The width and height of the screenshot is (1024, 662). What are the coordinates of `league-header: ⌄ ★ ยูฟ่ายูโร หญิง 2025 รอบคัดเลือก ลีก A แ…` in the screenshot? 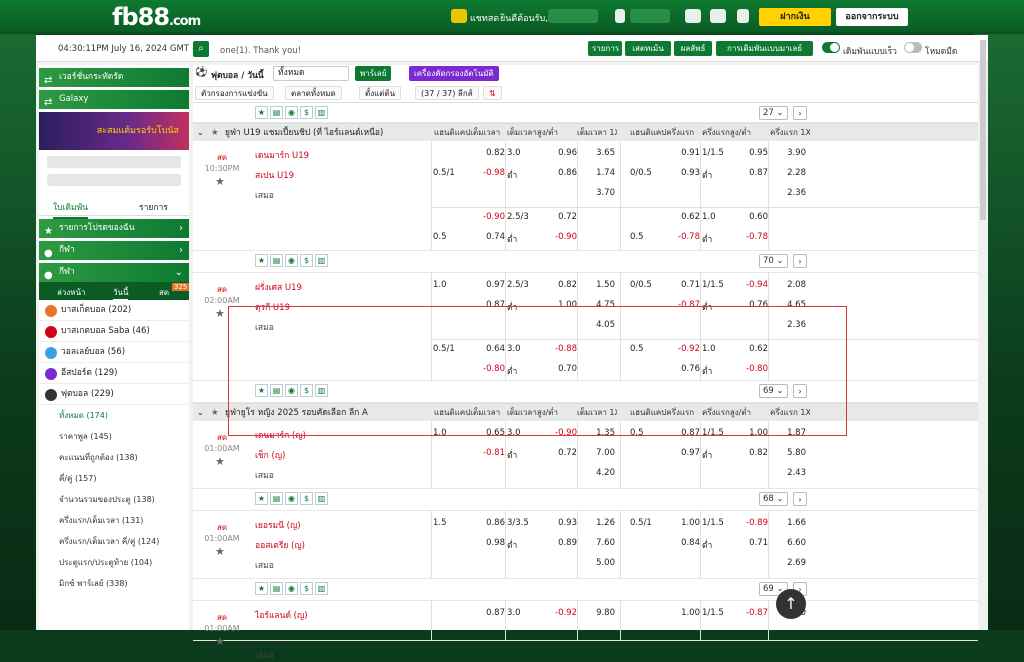 It's located at (585, 412).